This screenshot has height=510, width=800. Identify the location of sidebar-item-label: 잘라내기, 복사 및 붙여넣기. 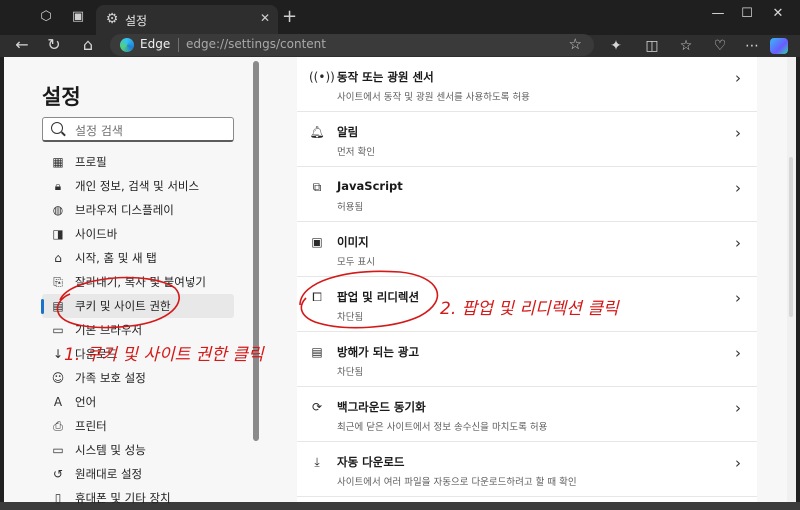
(141, 282).